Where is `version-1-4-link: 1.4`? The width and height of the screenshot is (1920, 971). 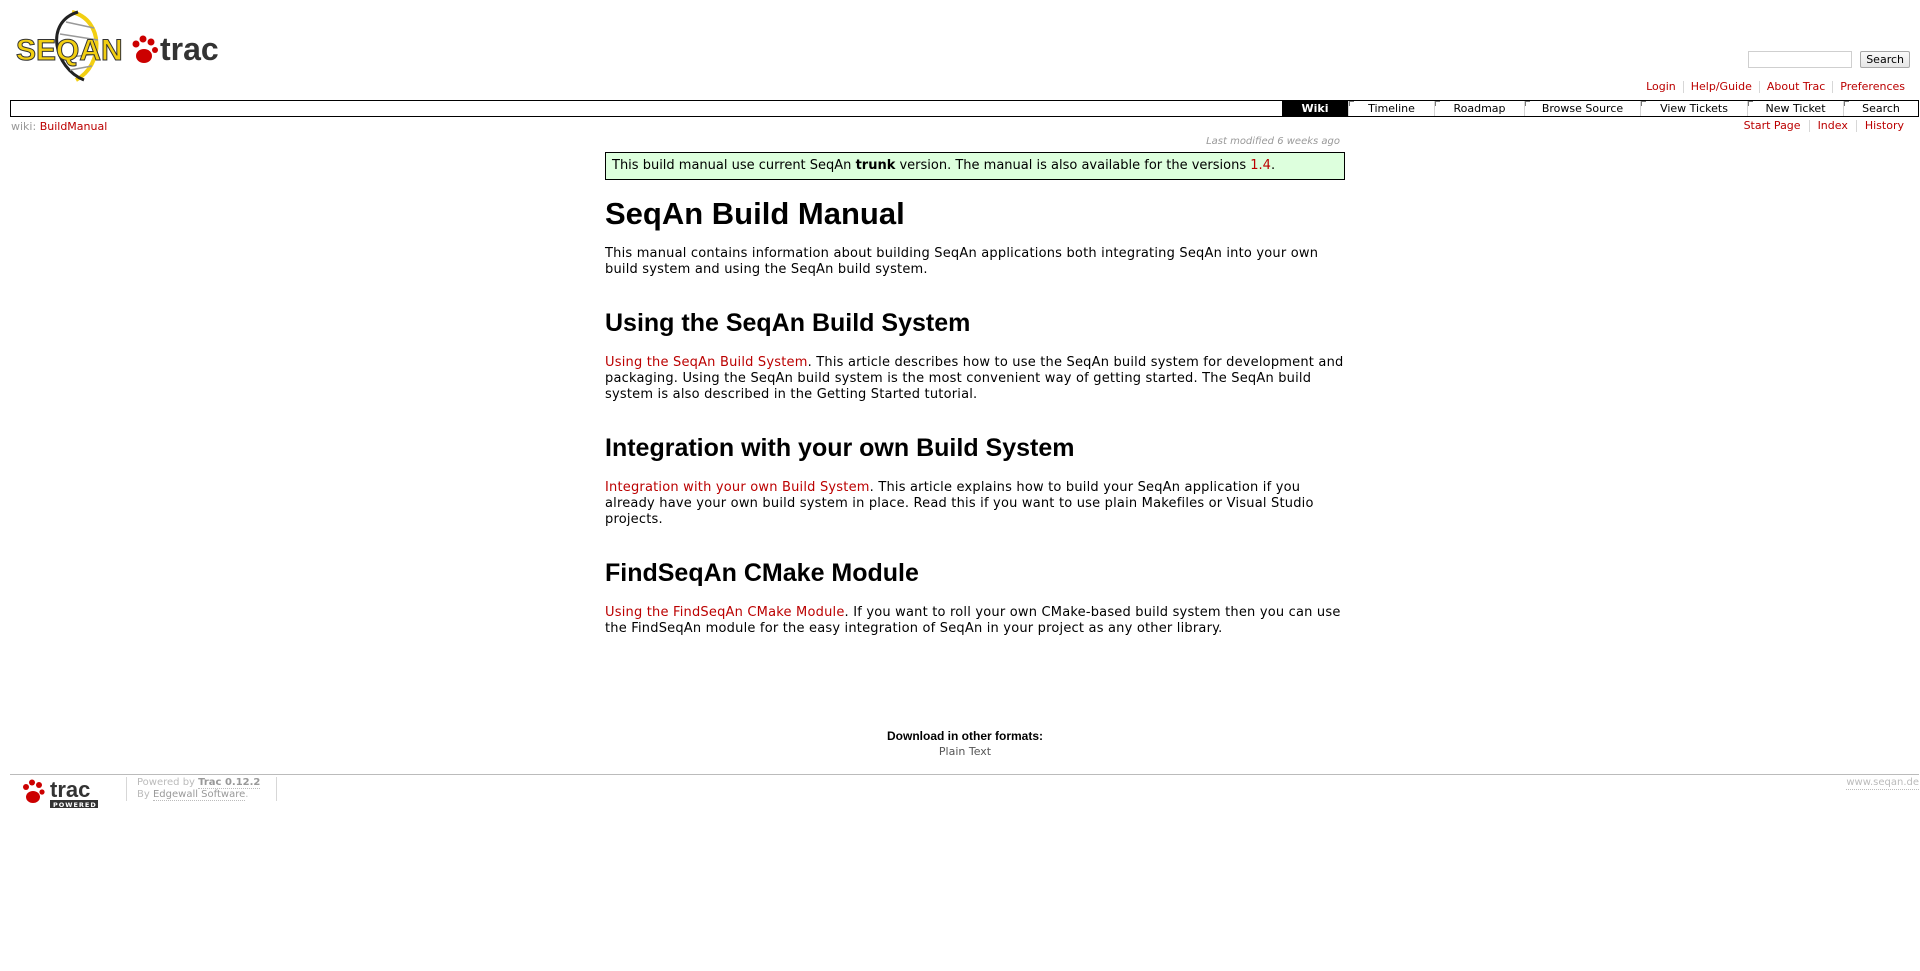
version-1-4-link: 1.4 is located at coordinates (1260, 165).